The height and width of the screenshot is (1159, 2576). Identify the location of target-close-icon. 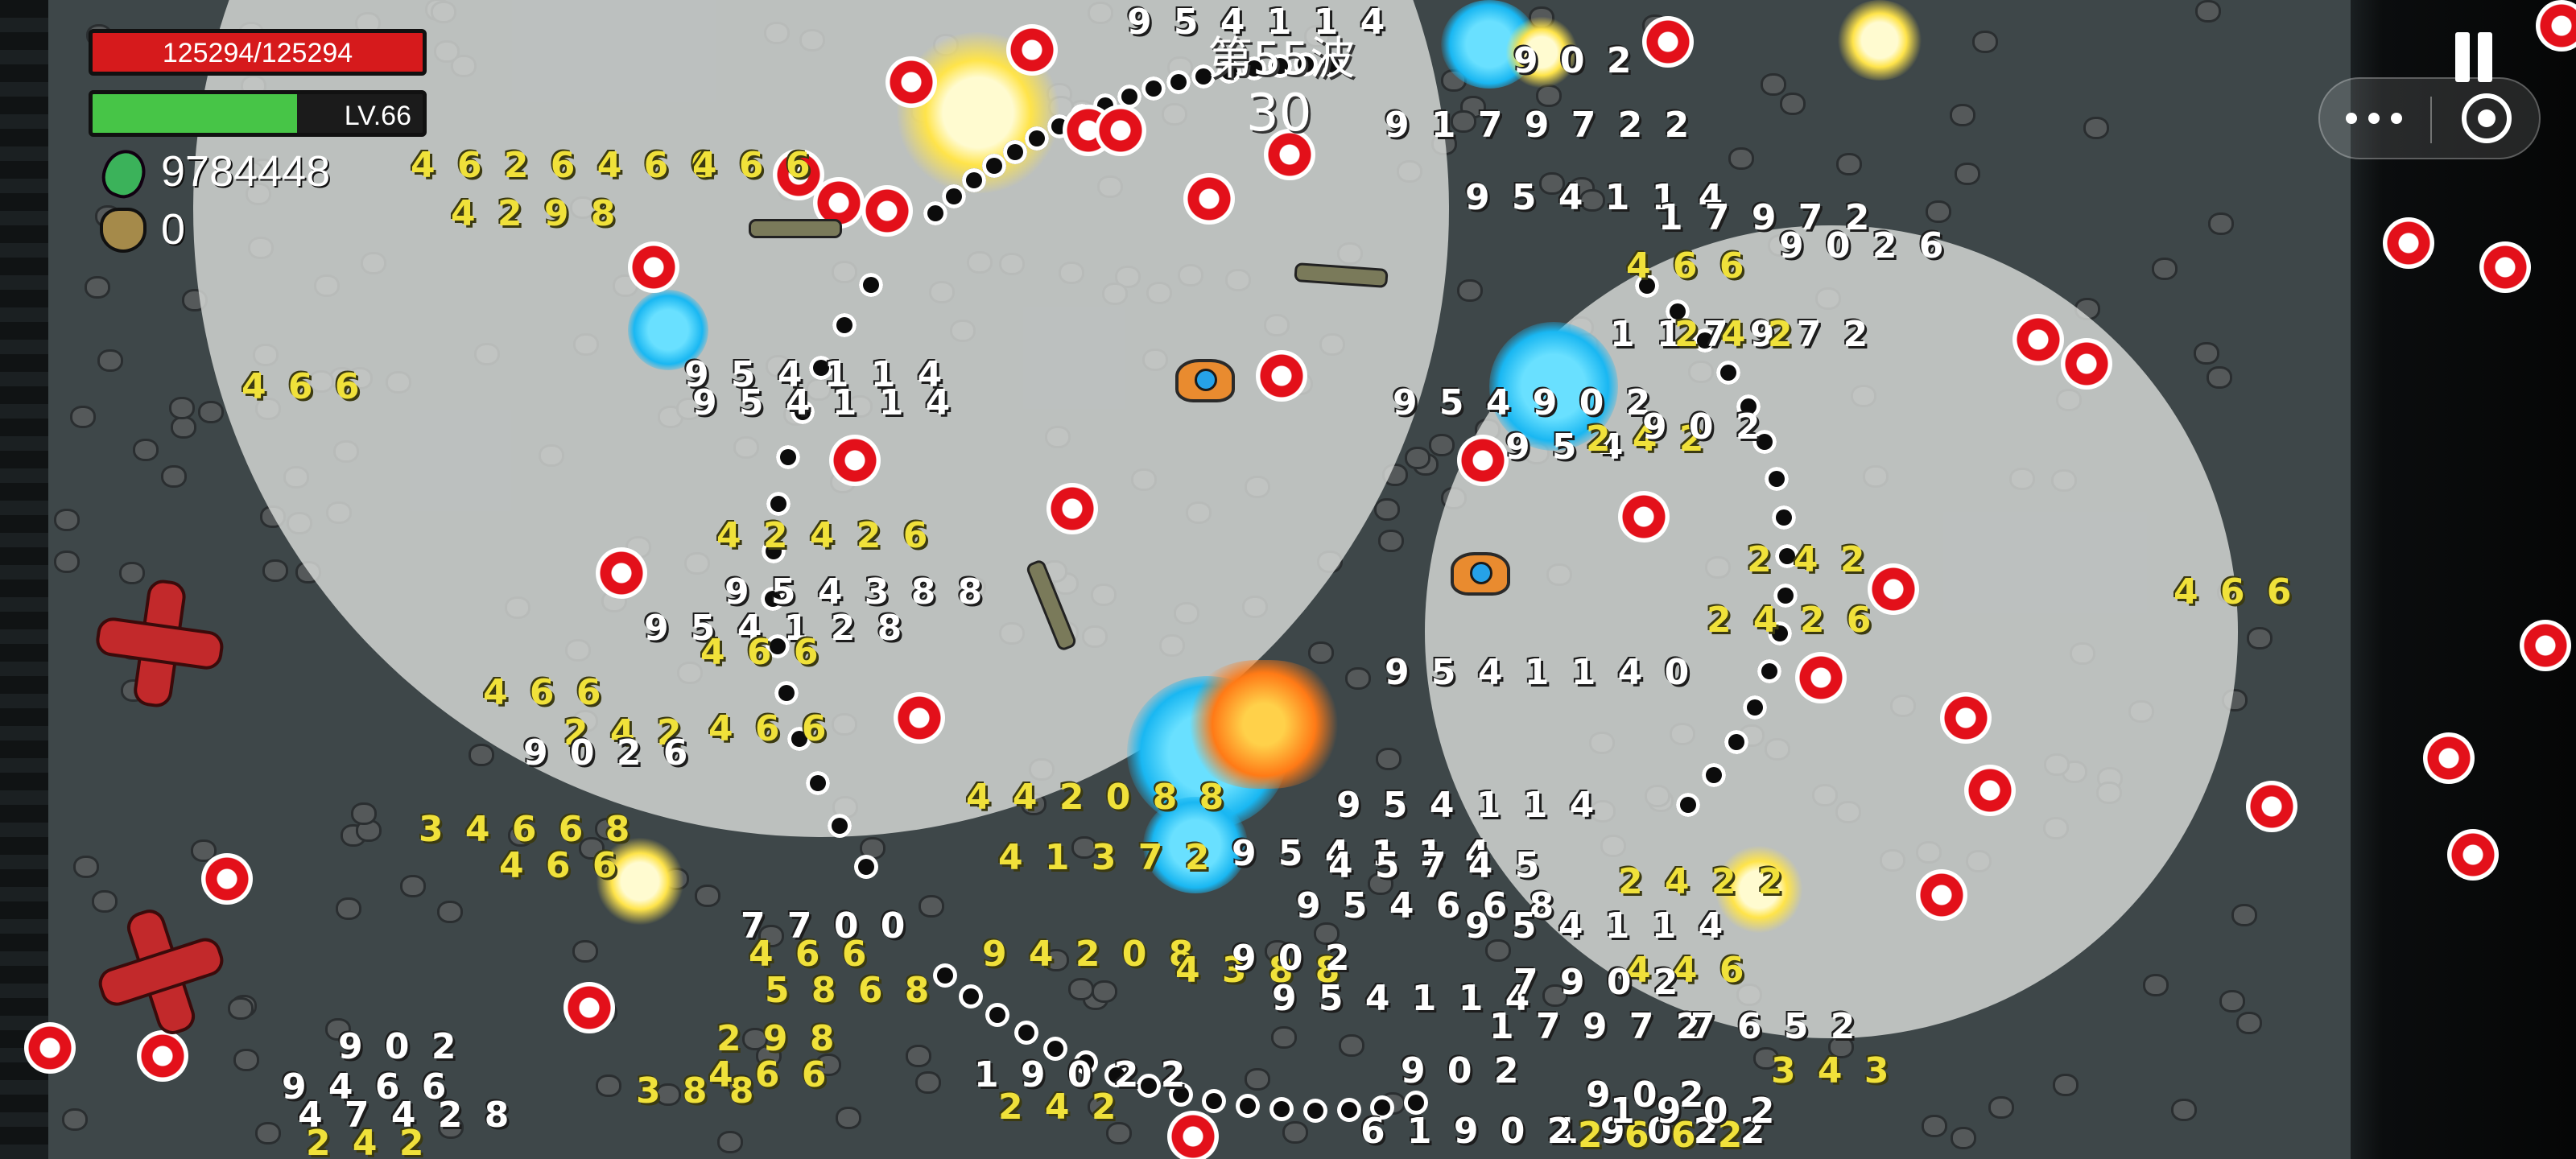
(2487, 118).